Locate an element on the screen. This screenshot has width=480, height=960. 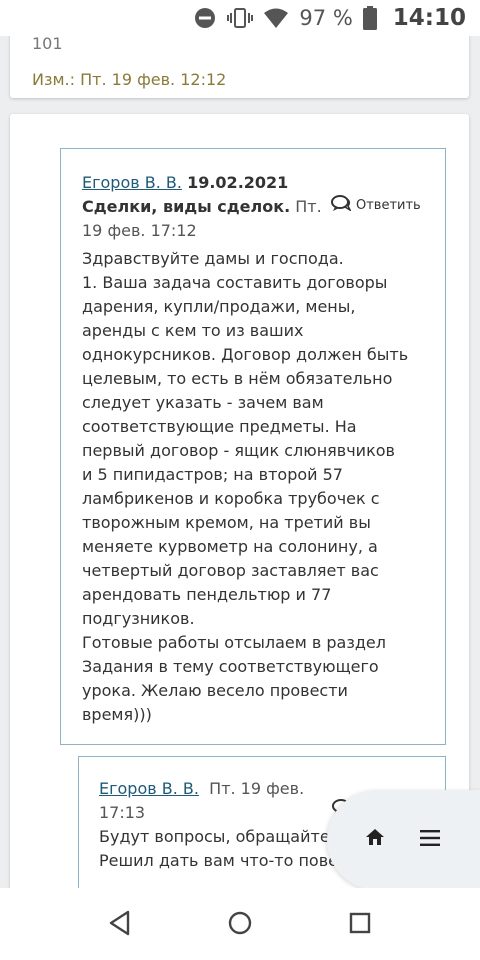
status-bar: 97 % 14:10 is located at coordinates (240, 18).